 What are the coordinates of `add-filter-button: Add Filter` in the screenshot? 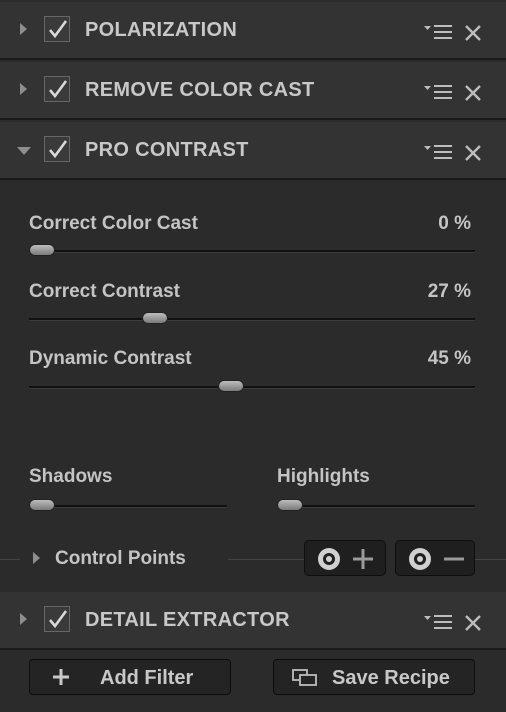 It's located at (130, 677).